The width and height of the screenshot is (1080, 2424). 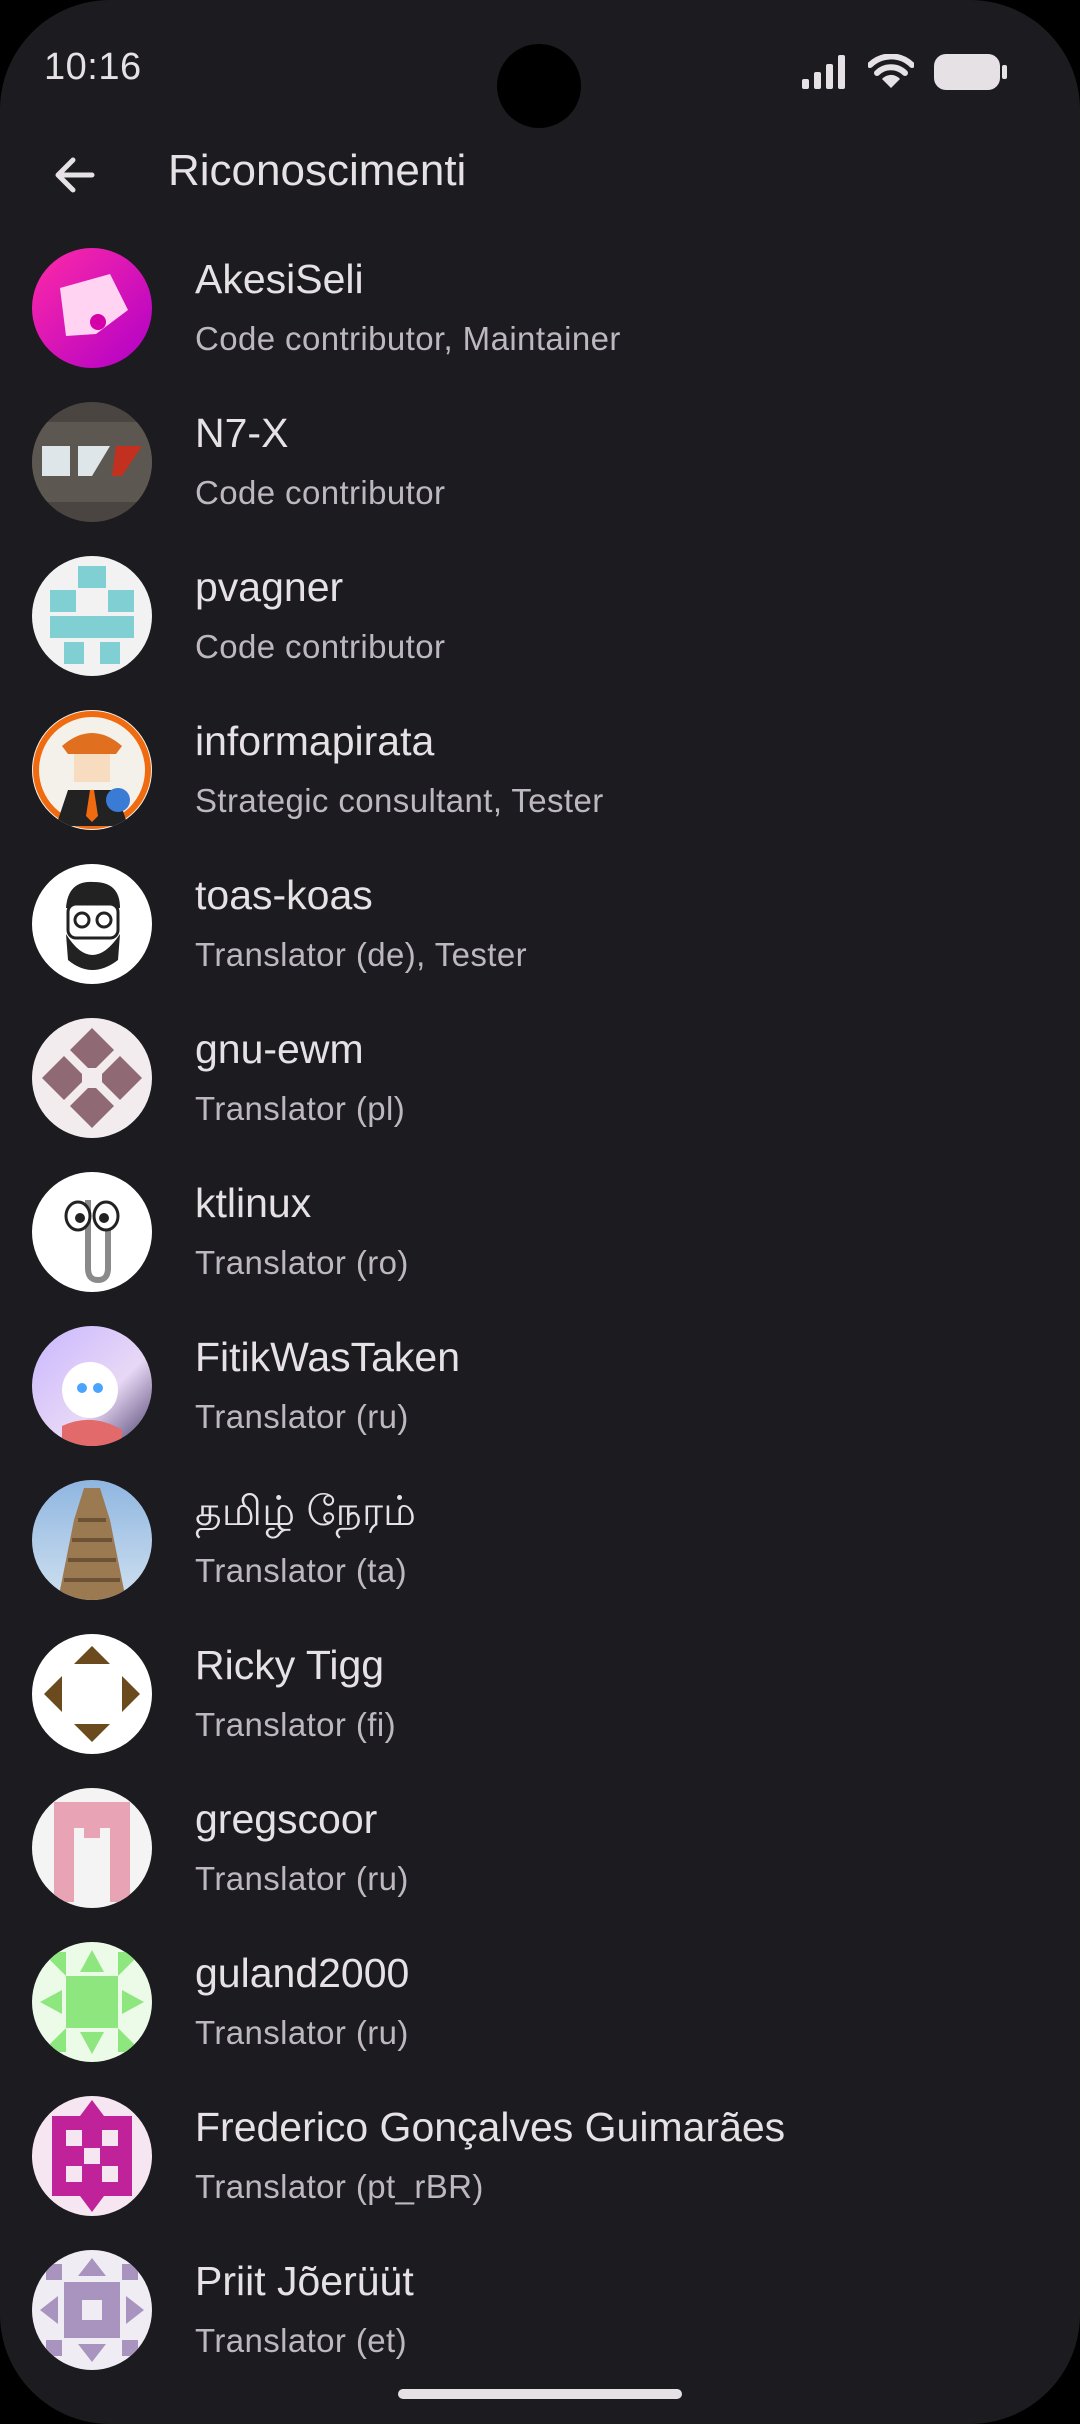 I want to click on camera-cutout, so click(x=539, y=86).